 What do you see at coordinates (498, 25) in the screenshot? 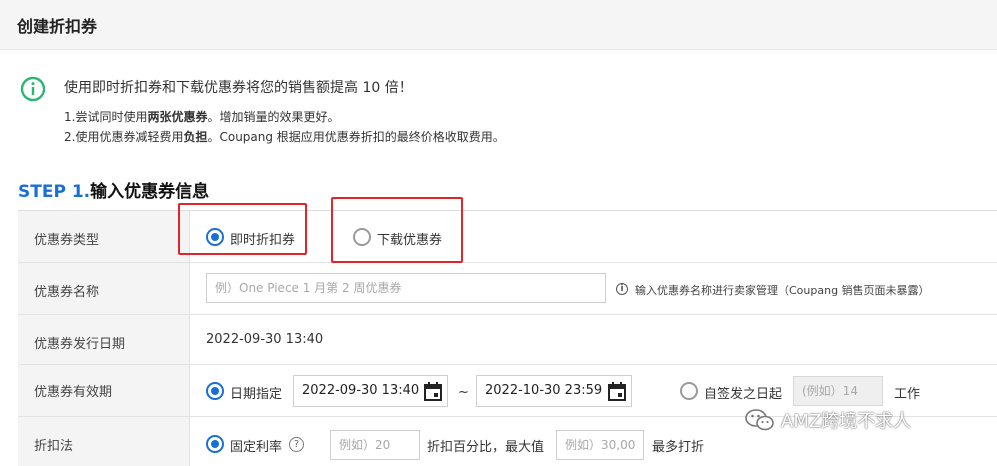
I see `page-header: 创建折扣券` at bounding box center [498, 25].